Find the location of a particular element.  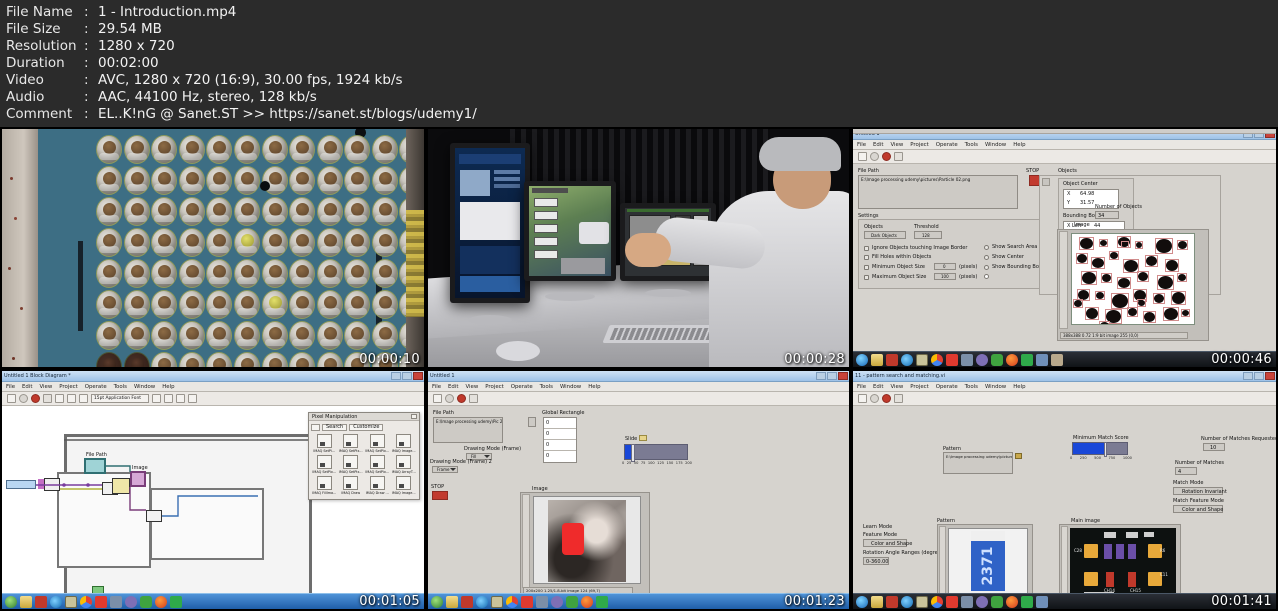

pattern-tools-palette is located at coordinates (942, 564).